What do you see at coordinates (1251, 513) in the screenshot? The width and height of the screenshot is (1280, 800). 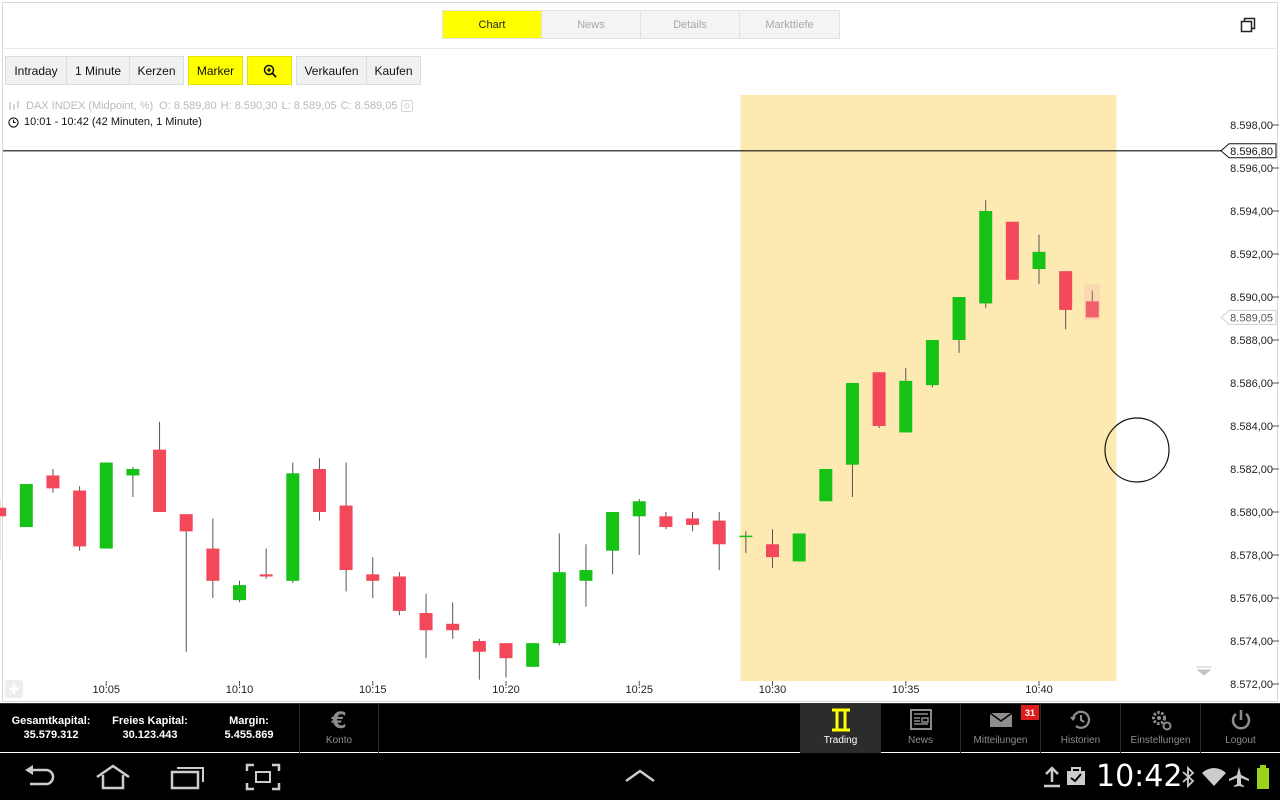 I see `y-tick-label: 8.580,00` at bounding box center [1251, 513].